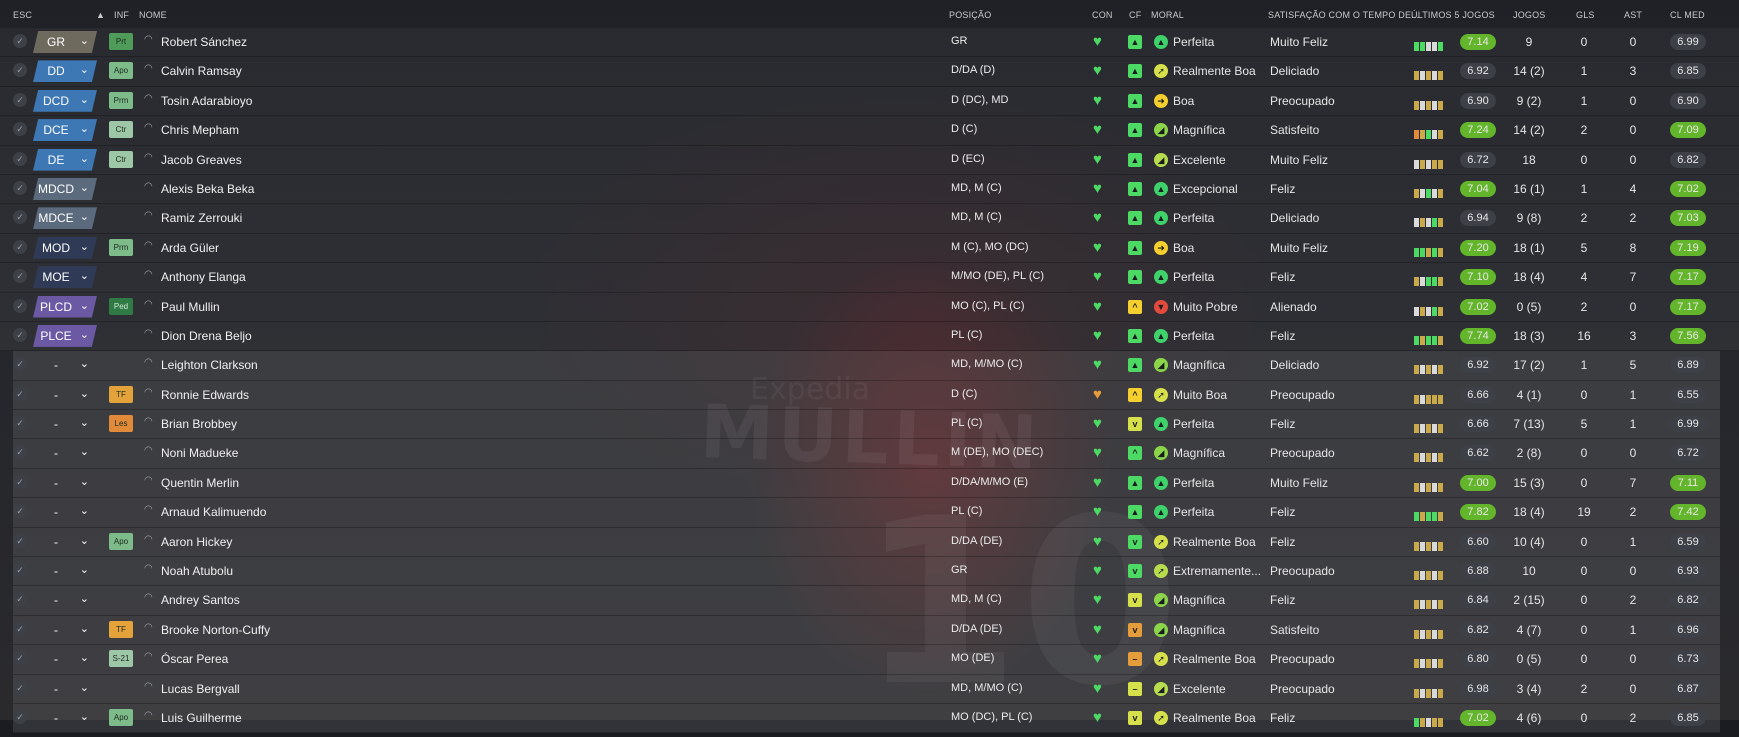  Describe the element at coordinates (196, 542) in the screenshot. I see `player-name: Aaron Hickey` at that location.